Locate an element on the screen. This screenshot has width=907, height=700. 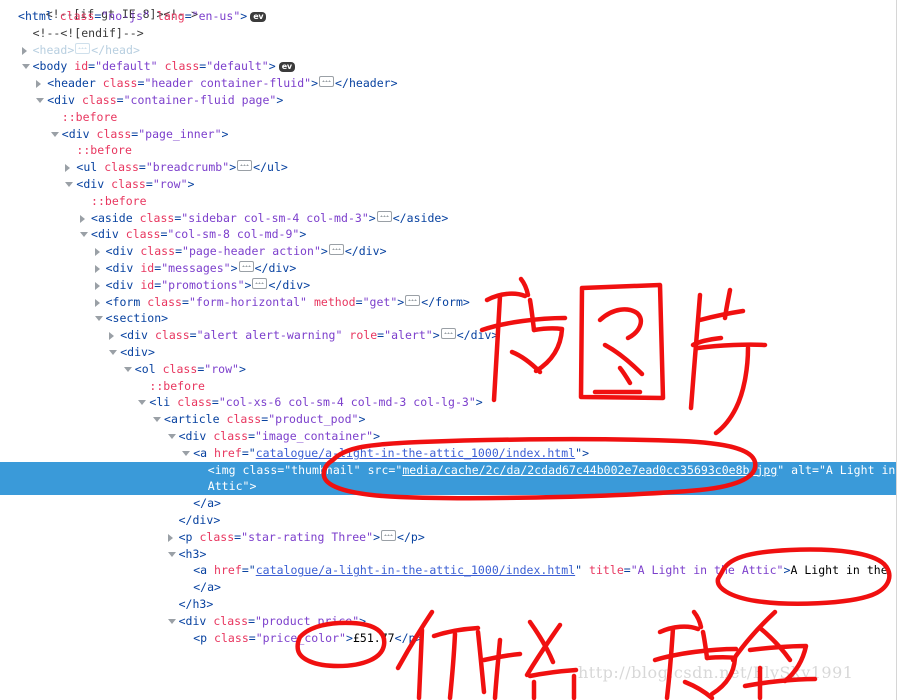
dom-token-val: "star-rating Three" is located at coordinates (307, 536).